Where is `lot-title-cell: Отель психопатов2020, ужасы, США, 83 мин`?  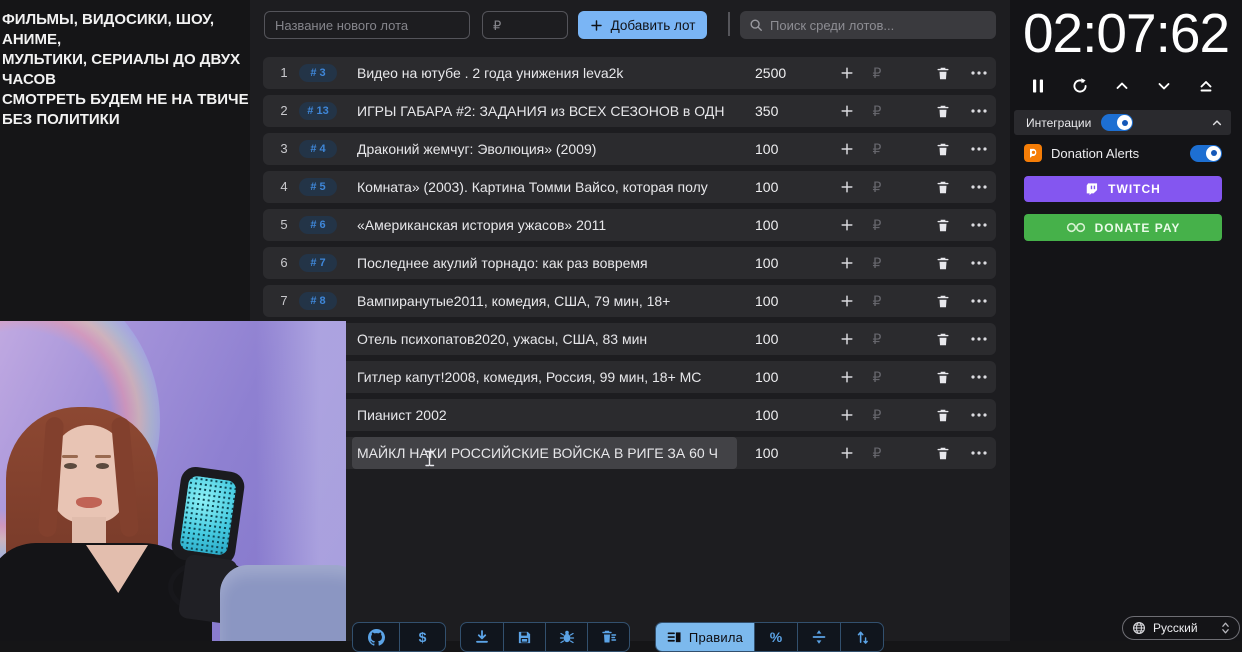
lot-title-cell: Отель психопатов2020, ужасы, США, 83 мин is located at coordinates (544, 339).